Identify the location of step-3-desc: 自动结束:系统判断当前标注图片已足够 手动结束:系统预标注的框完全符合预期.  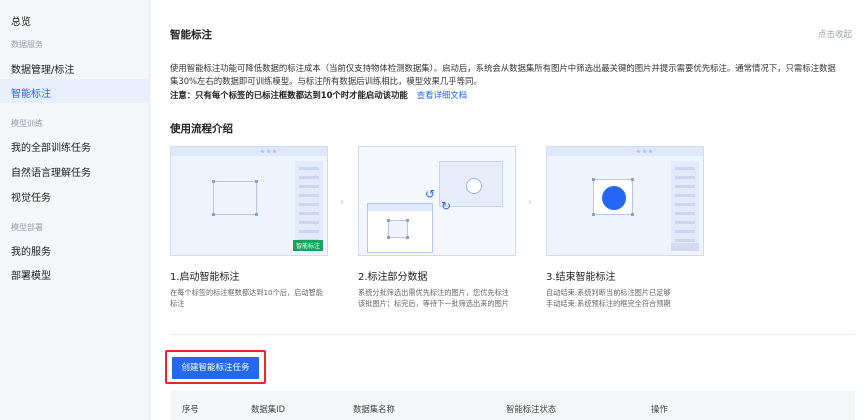
(633, 298).